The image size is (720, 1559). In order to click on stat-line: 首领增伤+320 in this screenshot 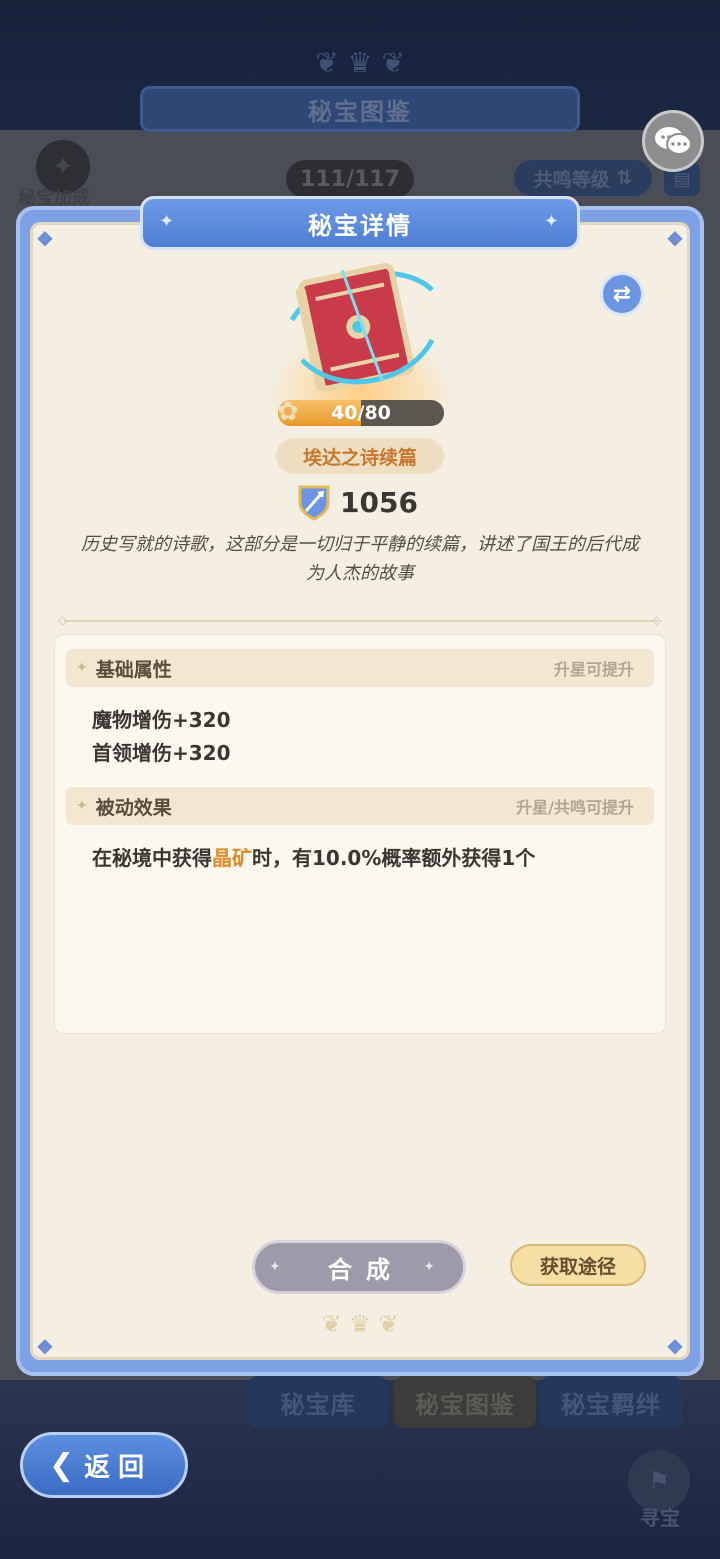, I will do `click(161, 753)`.